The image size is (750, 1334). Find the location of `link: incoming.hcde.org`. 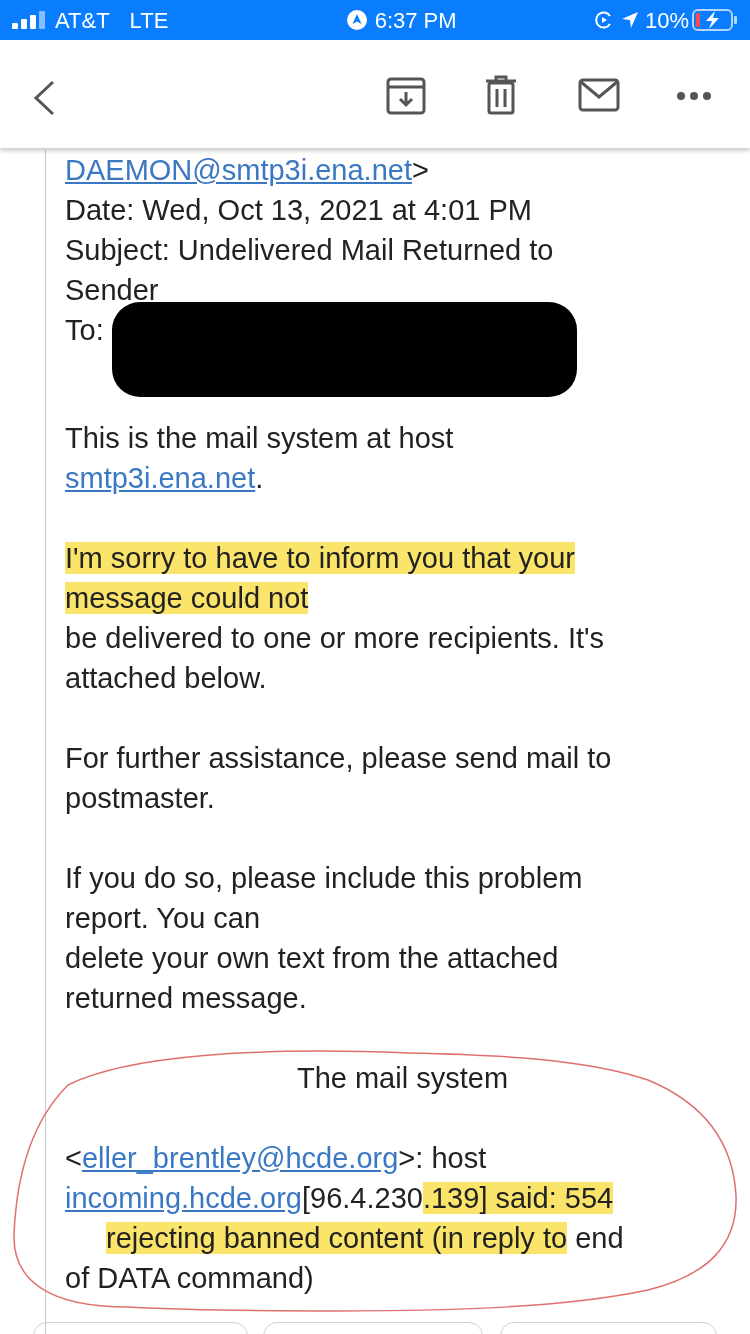

link: incoming.hcde.org is located at coordinates (183, 1198).